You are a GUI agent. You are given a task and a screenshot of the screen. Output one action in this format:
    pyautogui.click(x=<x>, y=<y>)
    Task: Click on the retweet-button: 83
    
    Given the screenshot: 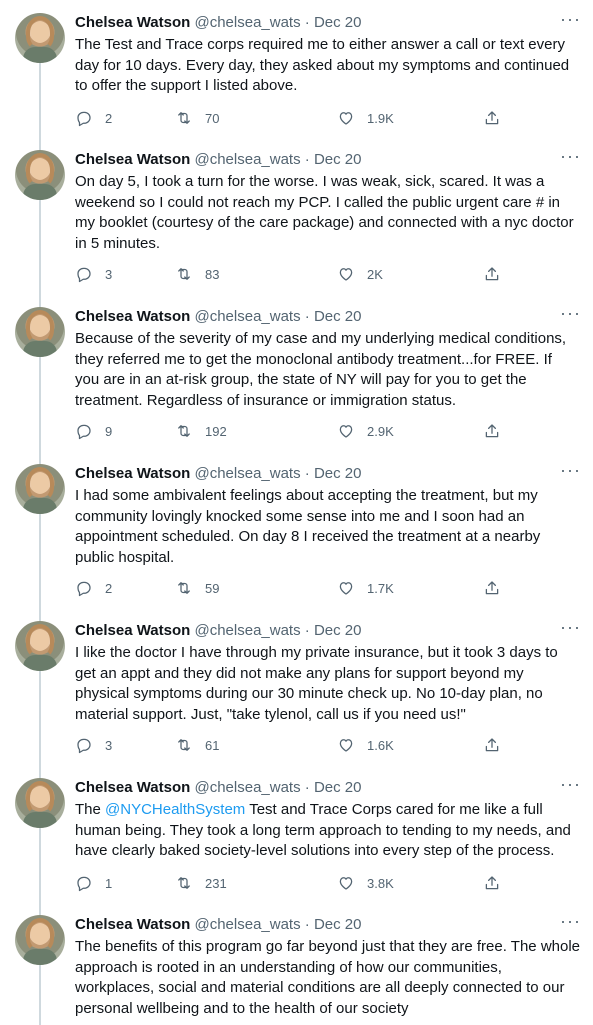 What is the action you would take?
    pyautogui.click(x=197, y=274)
    